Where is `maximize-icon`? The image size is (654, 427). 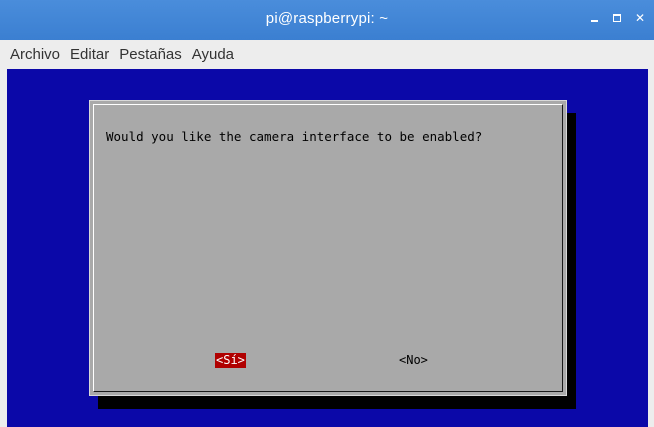 maximize-icon is located at coordinates (617, 18).